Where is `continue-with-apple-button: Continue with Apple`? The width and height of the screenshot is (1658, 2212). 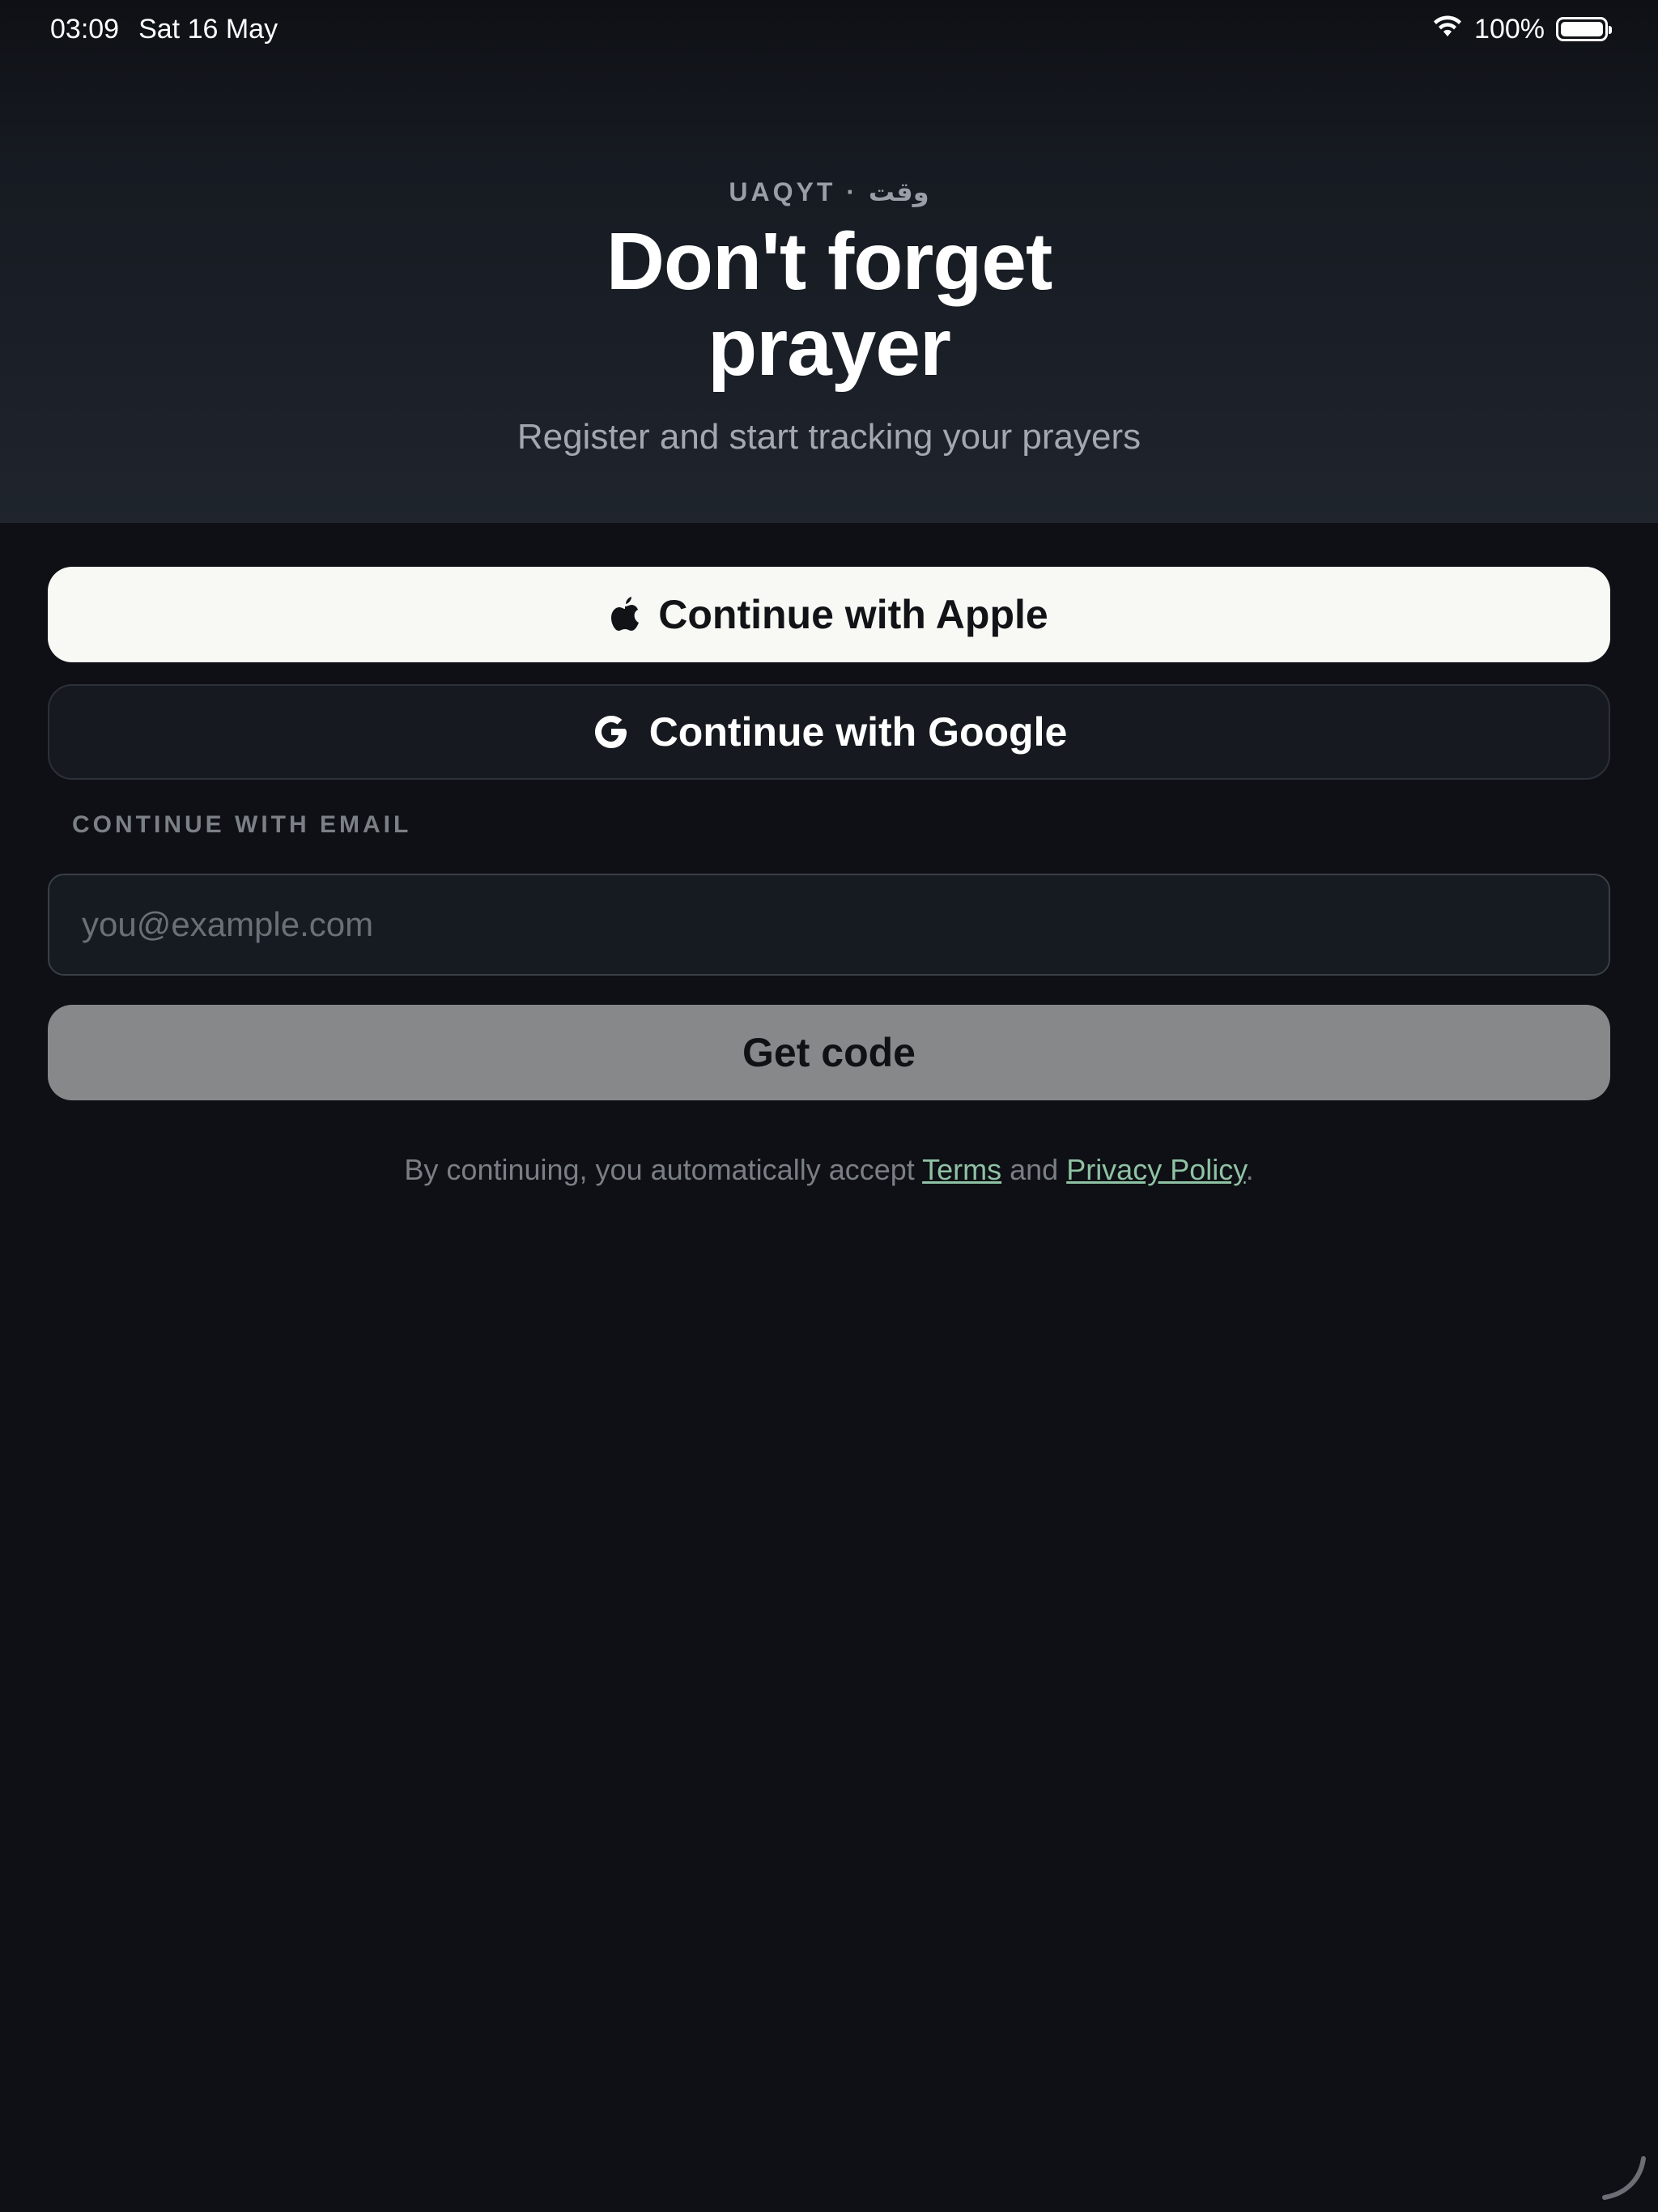
continue-with-apple-button: Continue with Apple is located at coordinates (829, 615).